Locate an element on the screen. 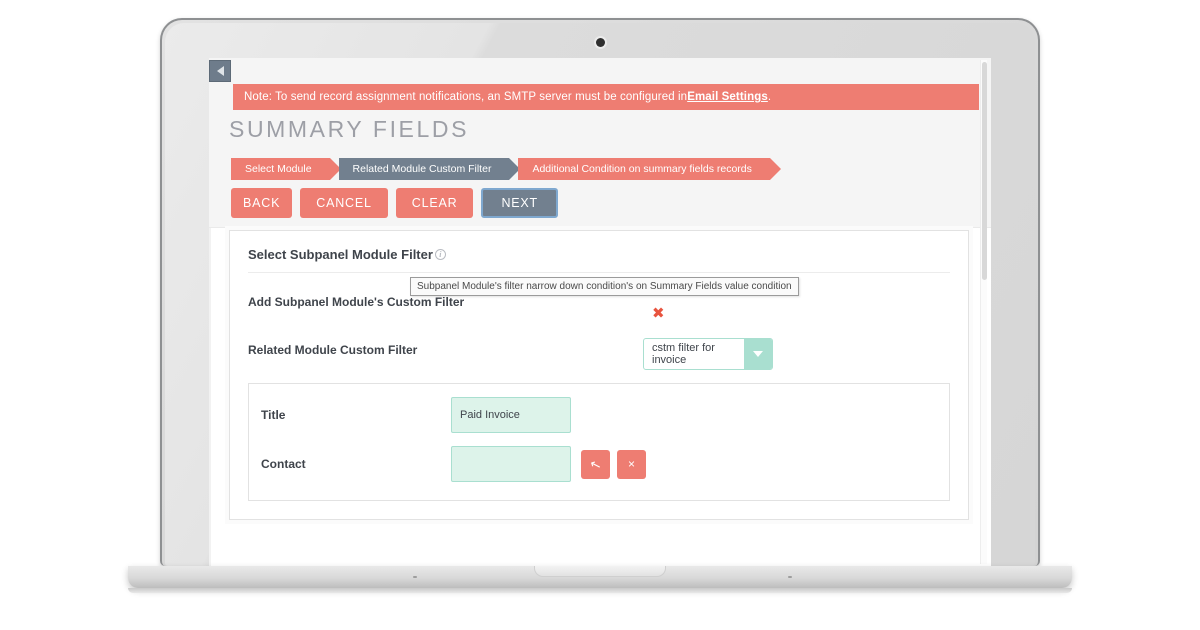  select-cursor-icon: ↖ is located at coordinates (595, 464).